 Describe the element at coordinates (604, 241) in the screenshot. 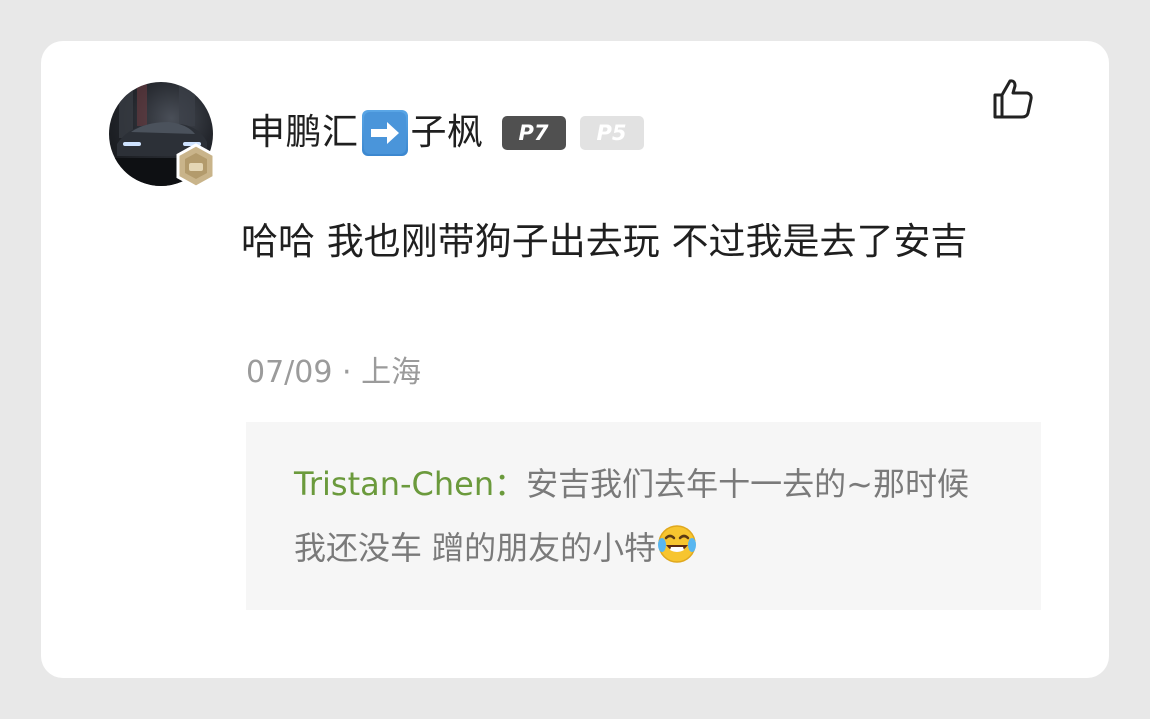

I see `comment-text: 哈哈 我也刚带狗子出去玩 不过我是去了安吉` at that location.